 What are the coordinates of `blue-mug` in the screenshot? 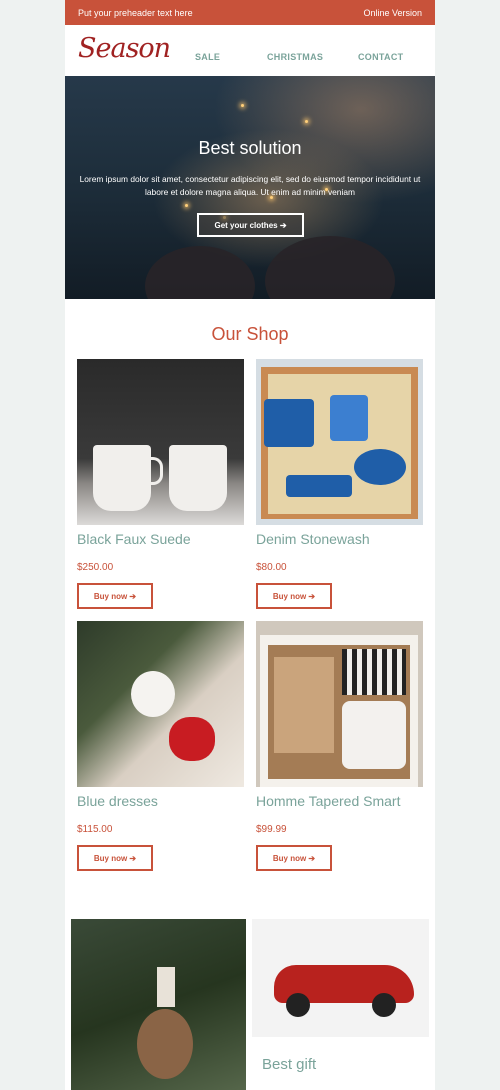 It's located at (289, 423).